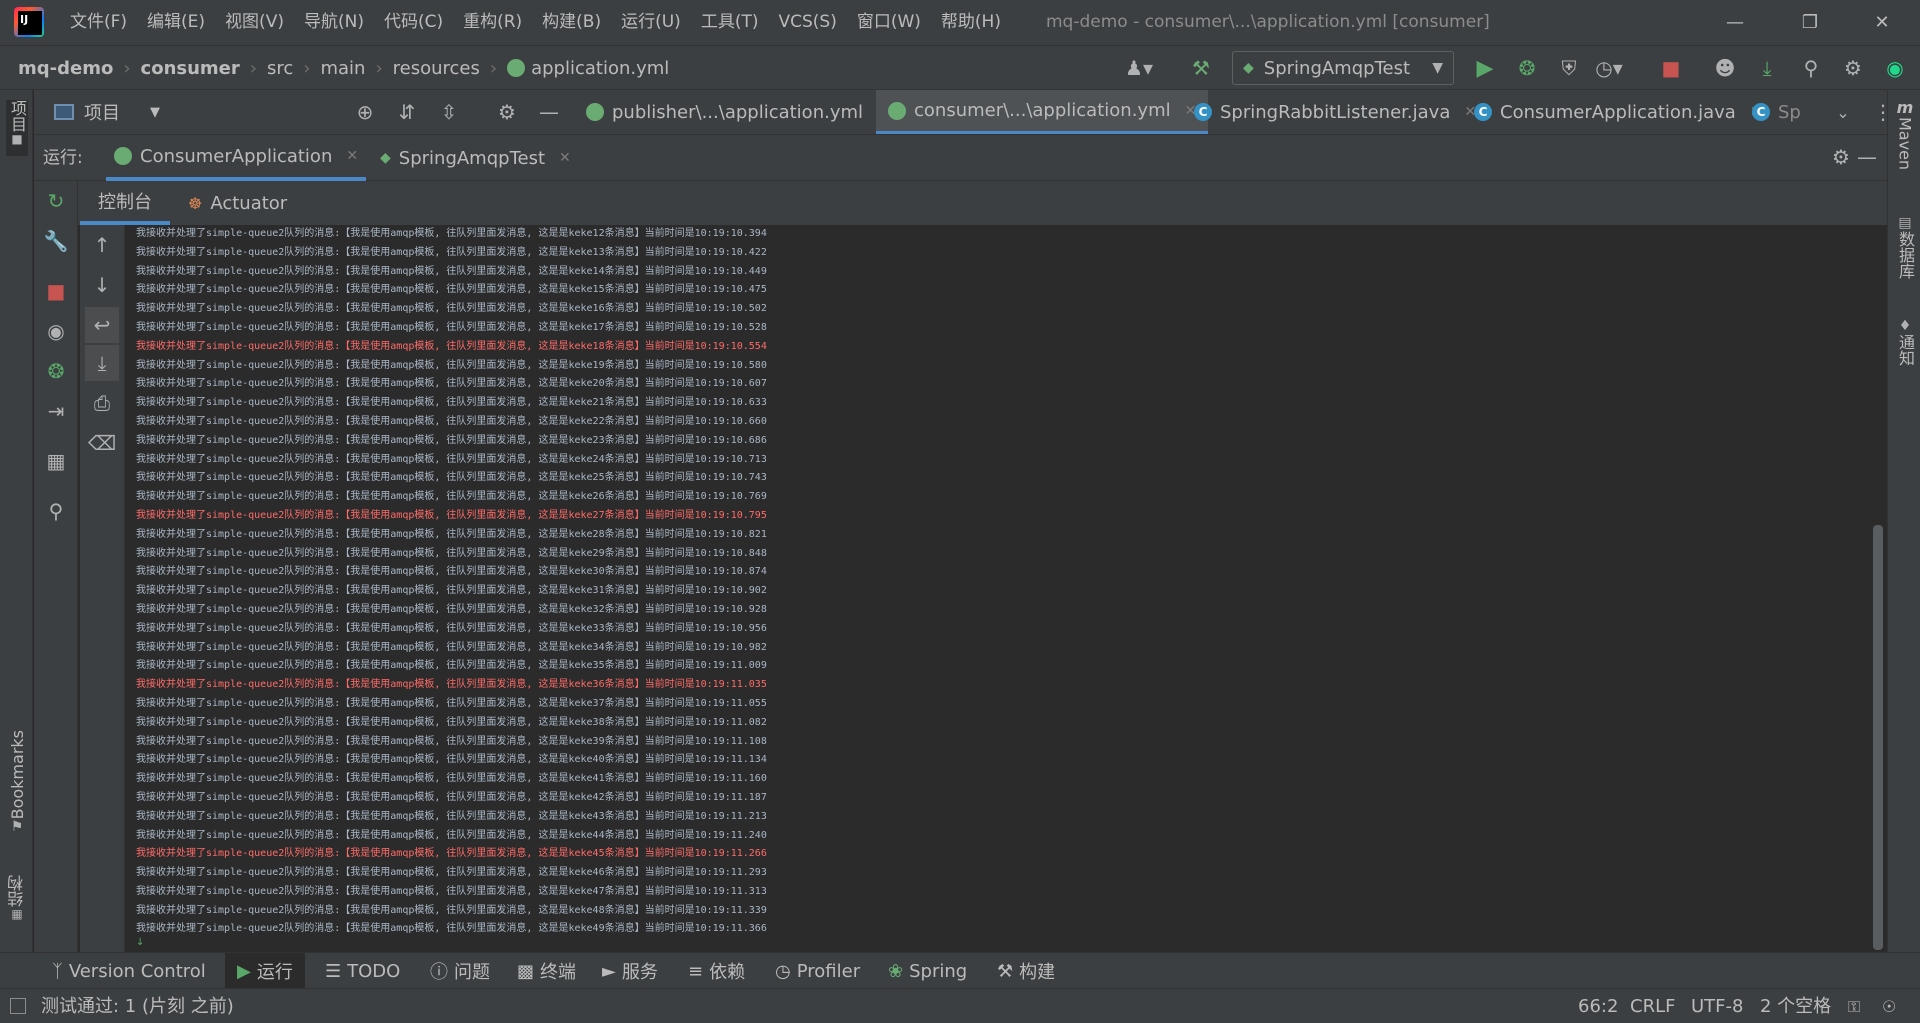 The image size is (1920, 1023). I want to click on menu-file: 文件(F), so click(98, 22).